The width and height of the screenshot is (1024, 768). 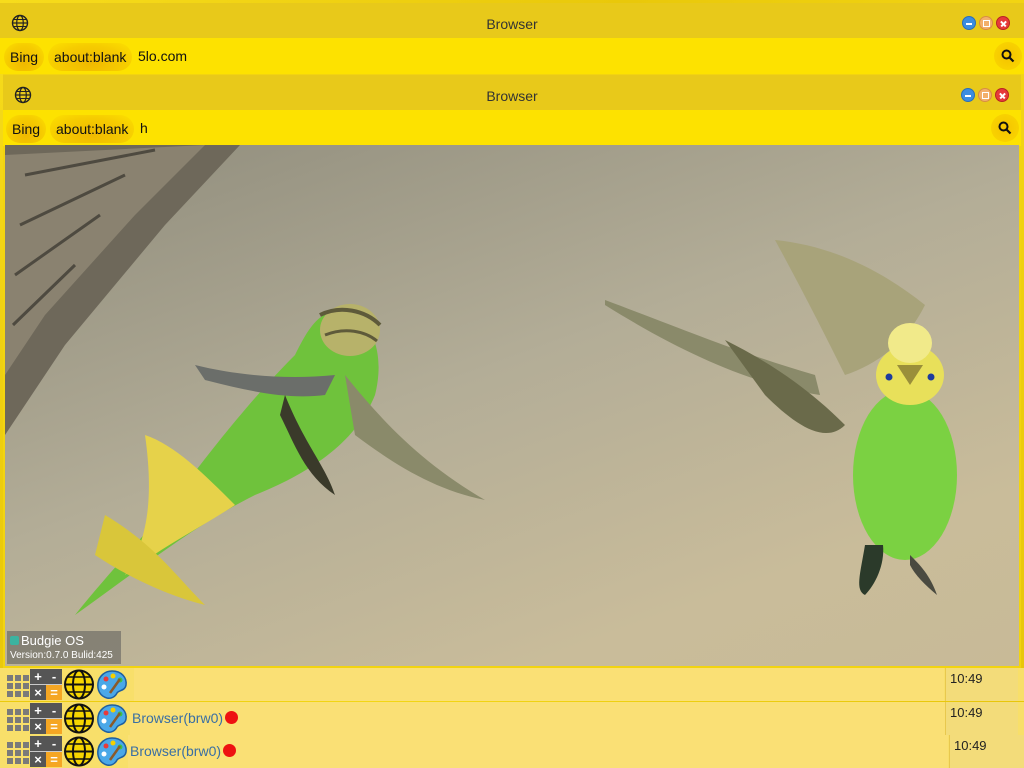 What do you see at coordinates (61, 655) in the screenshot?
I see `os-version: Version:0.7.0 Bulid:425` at bounding box center [61, 655].